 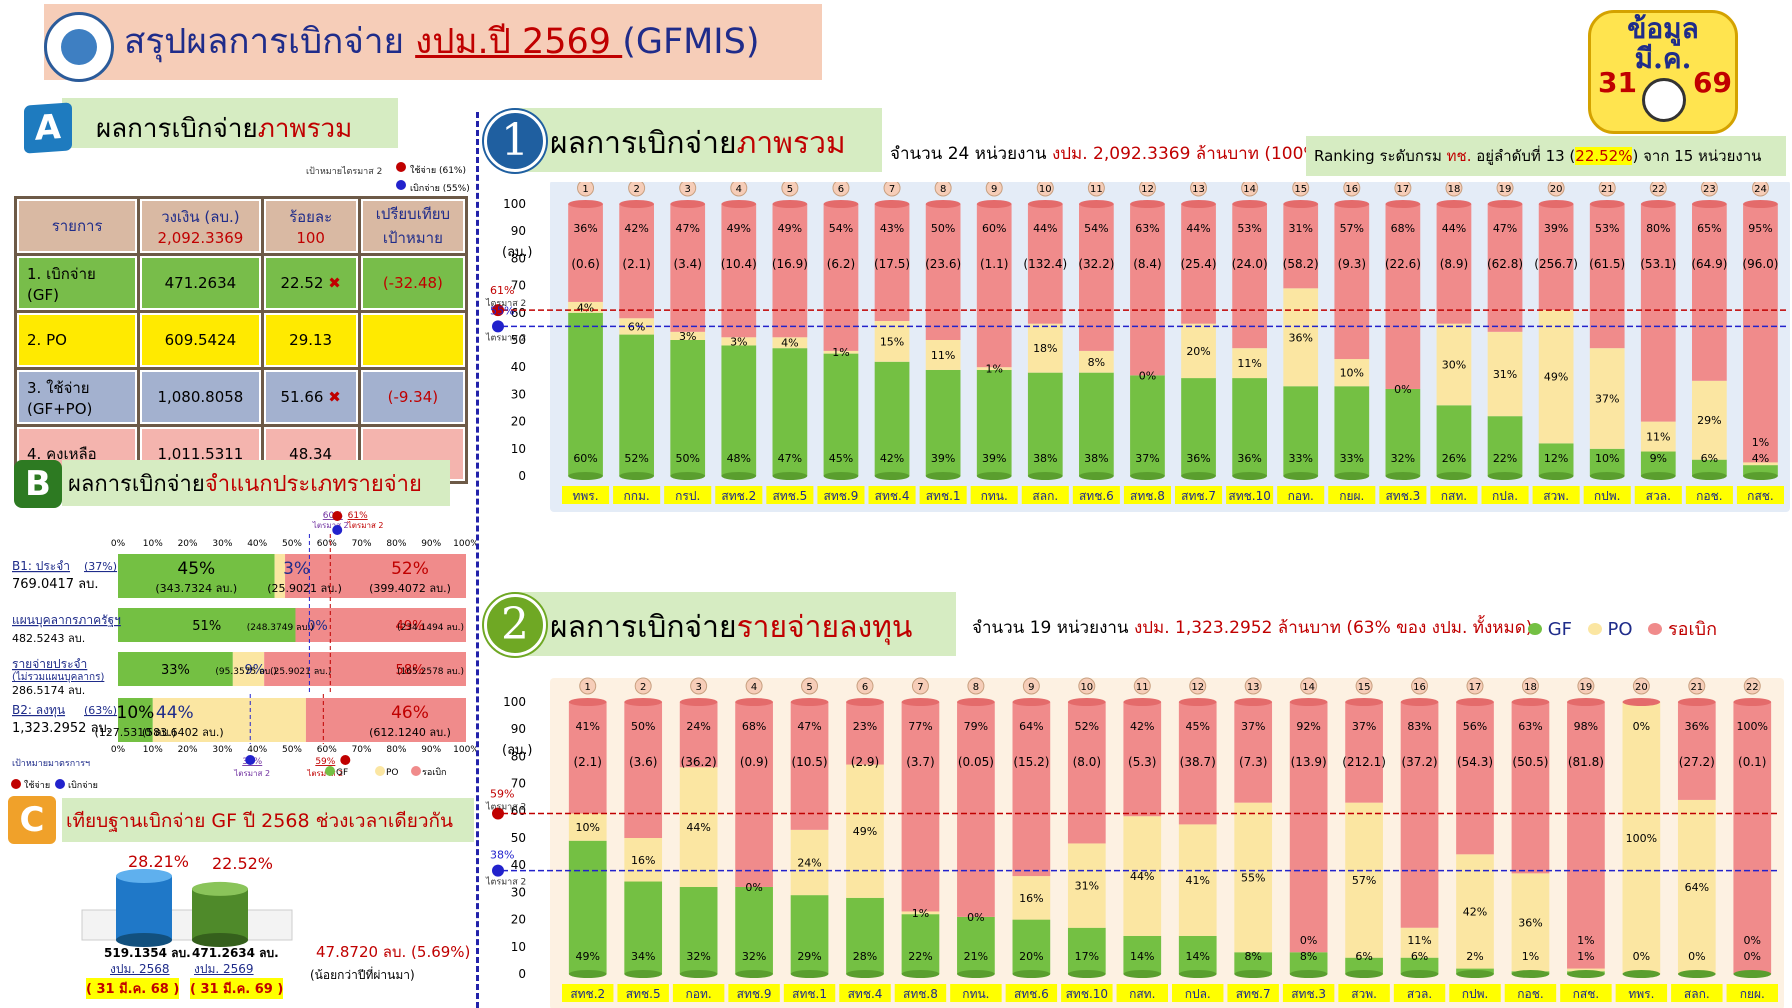 I want to click on rank-number: 8, so click(x=943, y=189).